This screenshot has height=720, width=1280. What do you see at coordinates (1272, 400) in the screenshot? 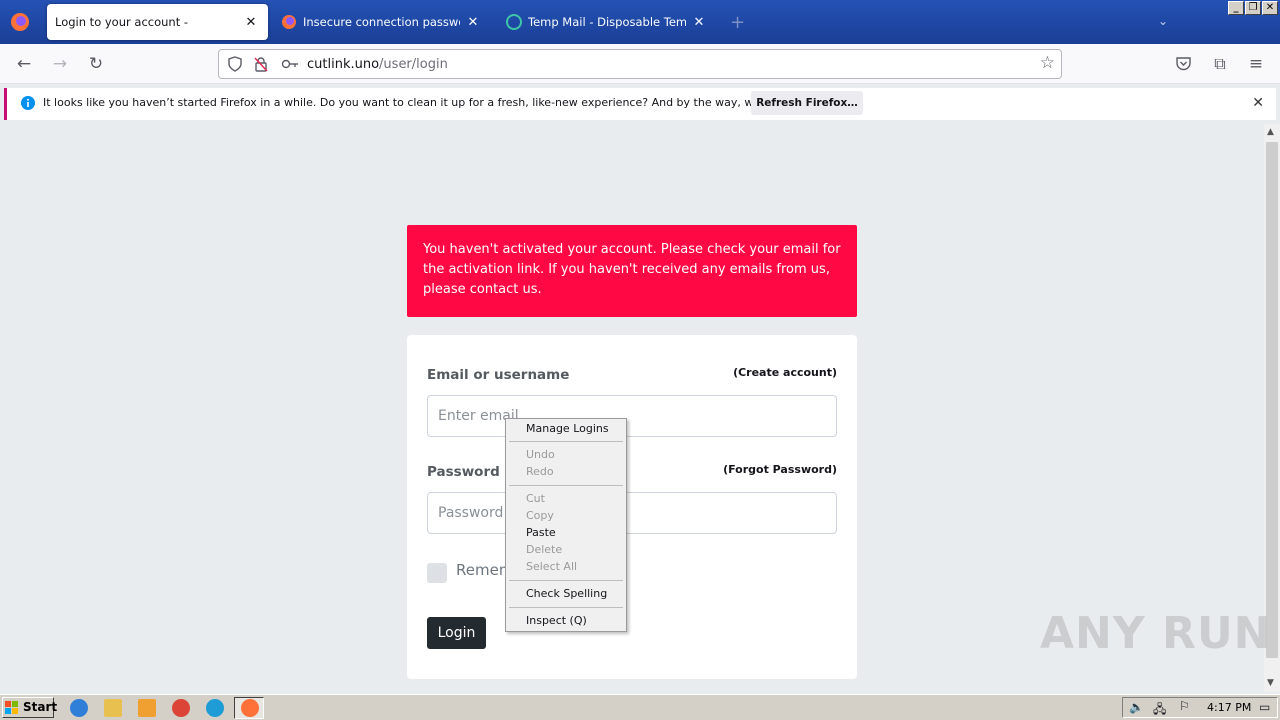
I see `scrollbar-thumb` at bounding box center [1272, 400].